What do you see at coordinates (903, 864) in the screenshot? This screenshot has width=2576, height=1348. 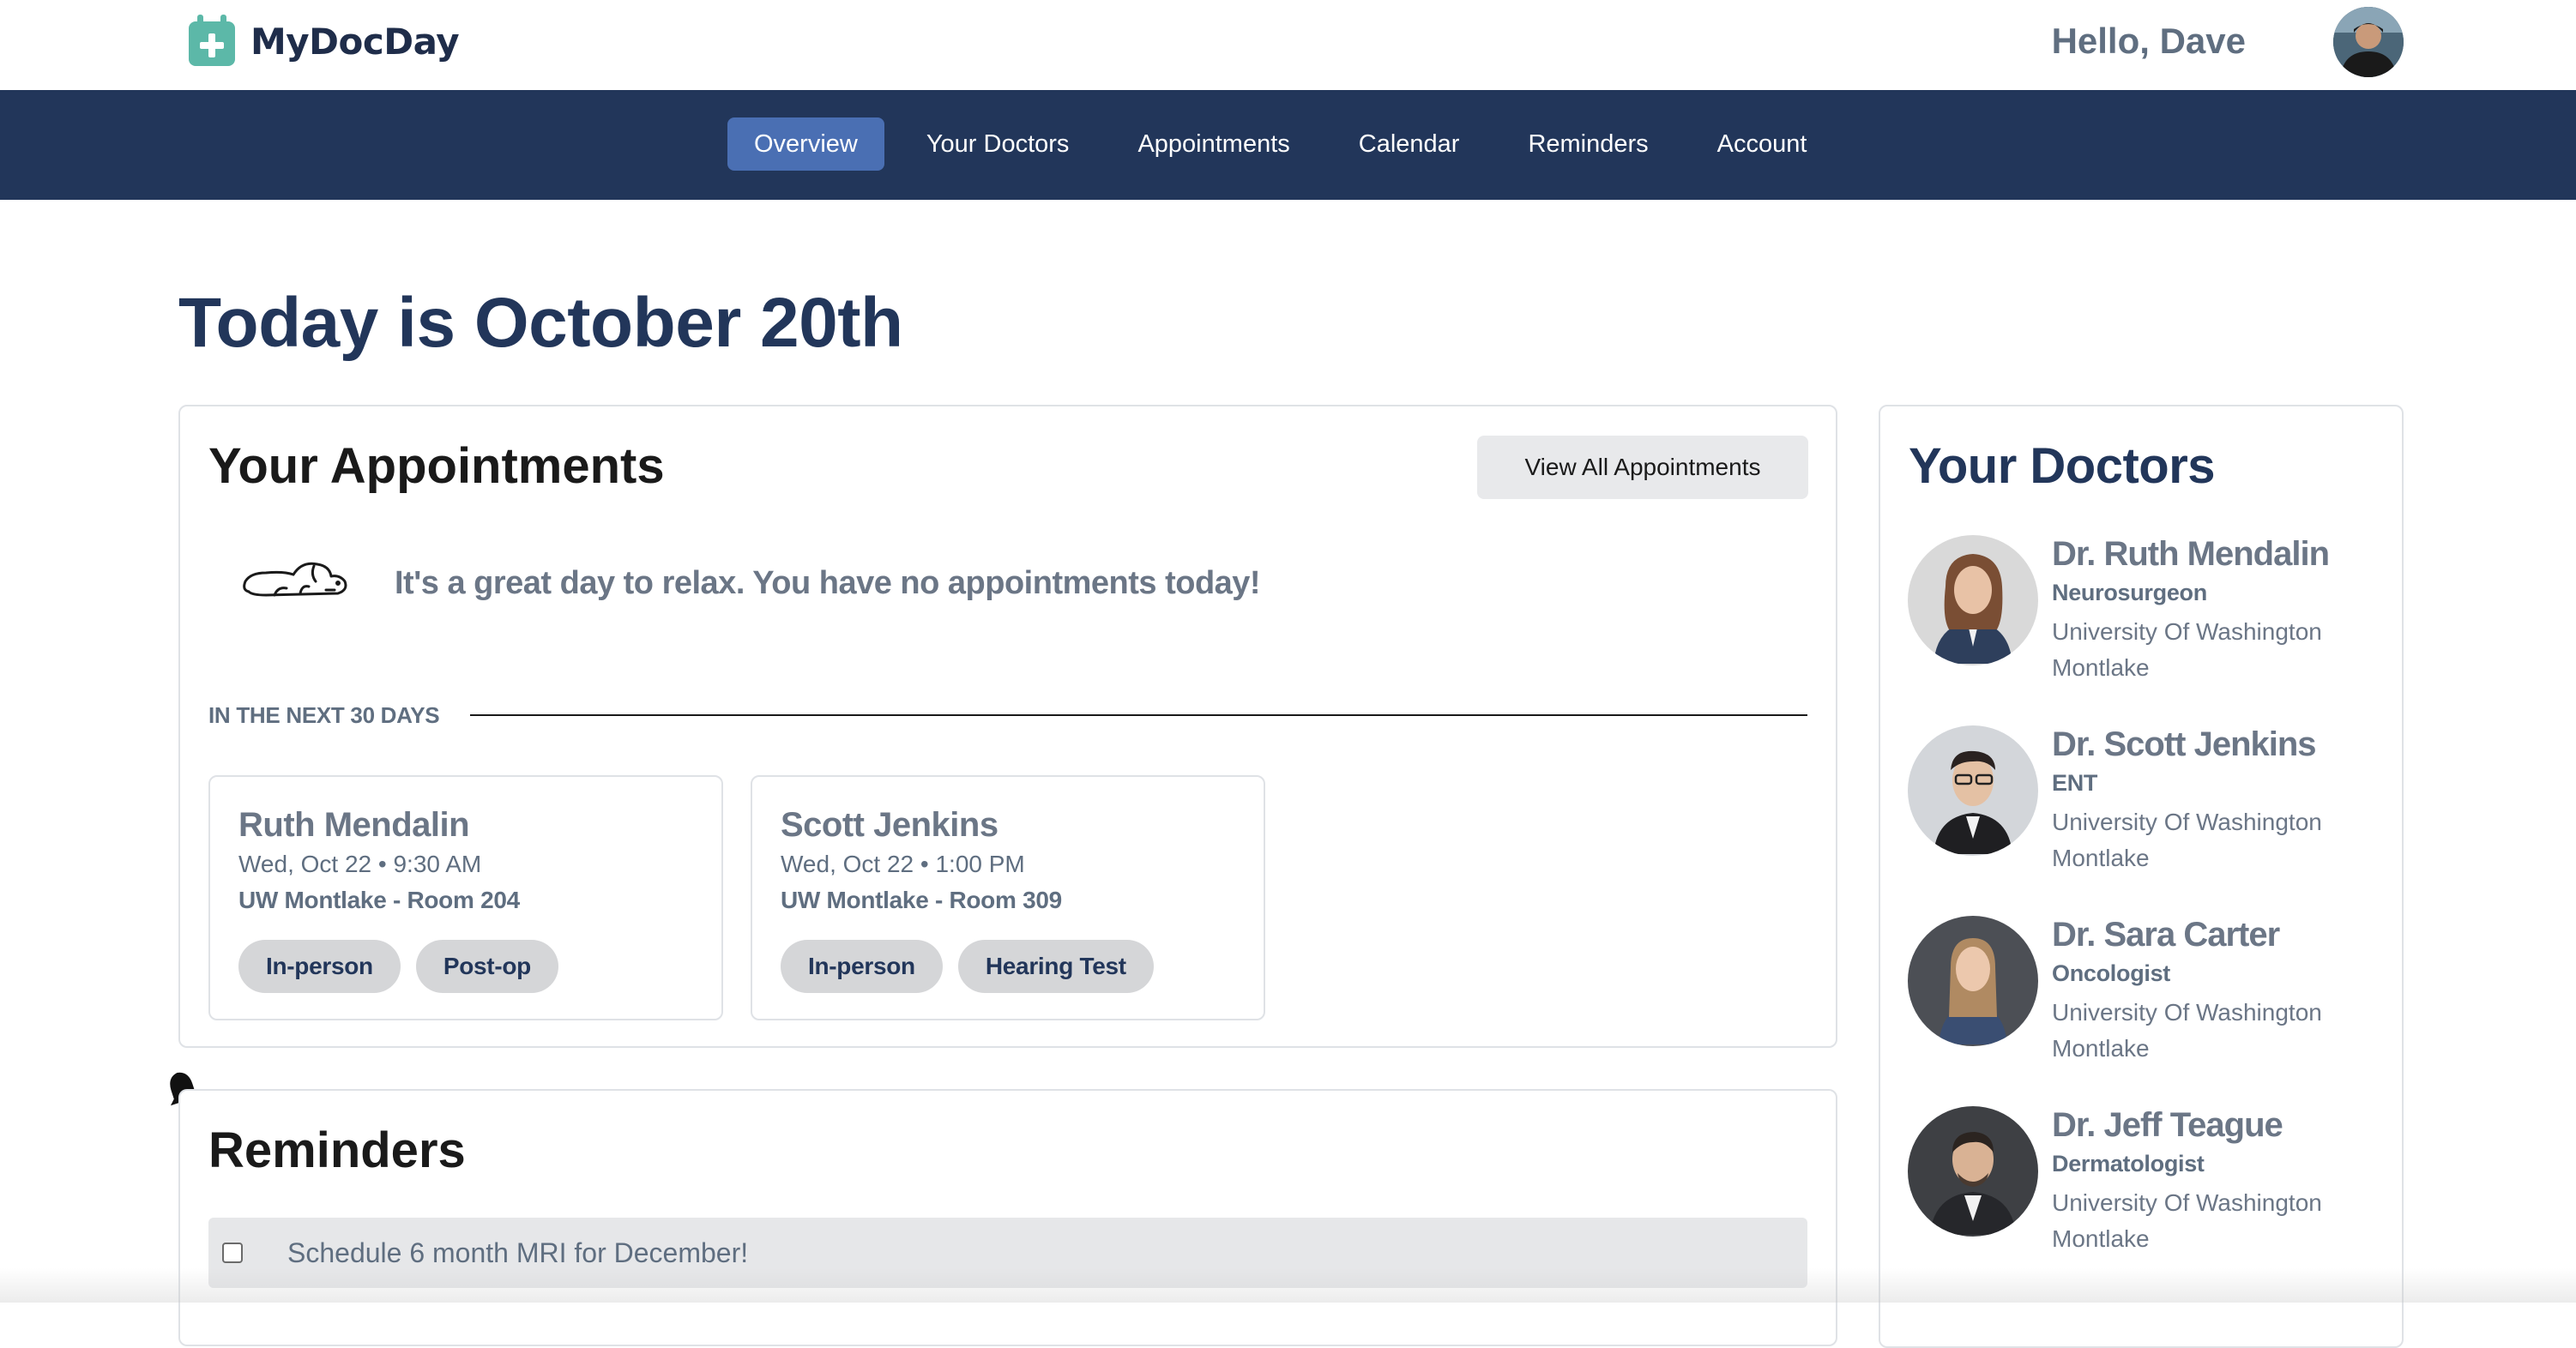 I see `appointment-time: Wed, Oct 22 • 1:00 PM` at bounding box center [903, 864].